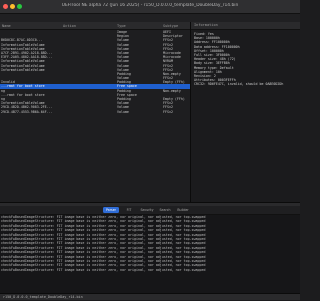  What do you see at coordinates (111, 210) in the screenshot?
I see `tab-parser: Parser` at bounding box center [111, 210].